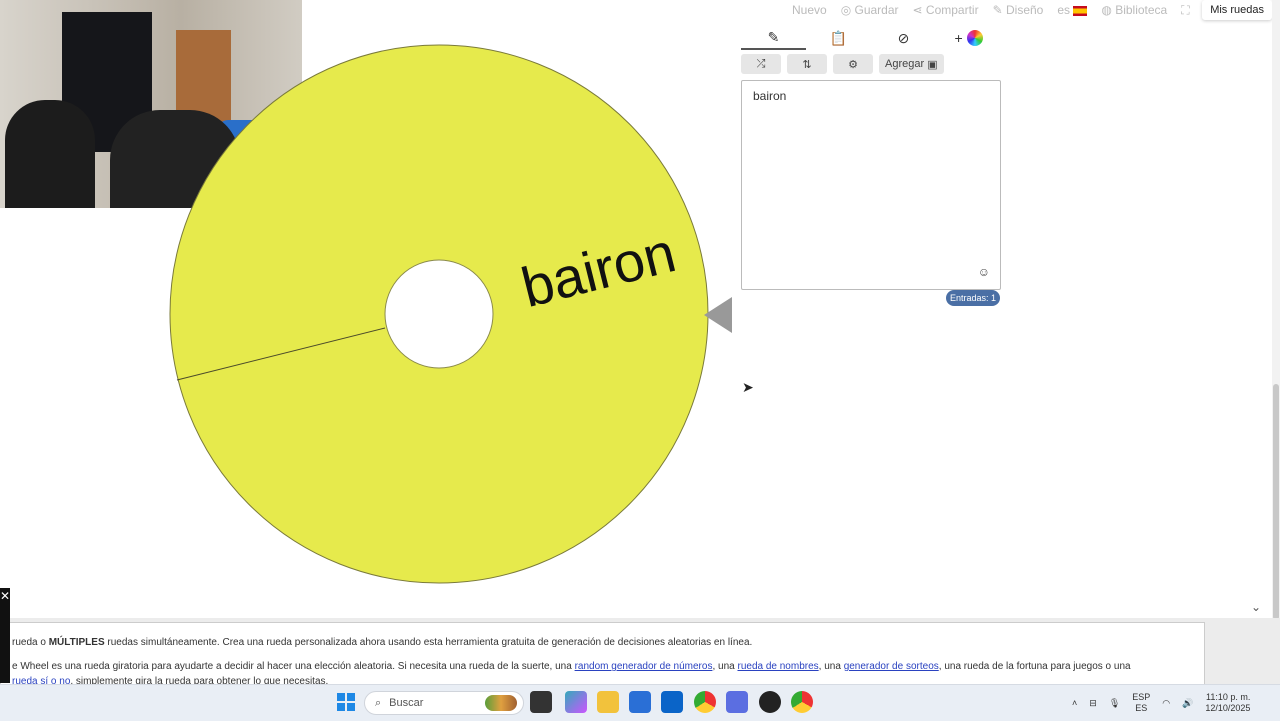 This screenshot has width=1280, height=721. Describe the element at coordinates (1141, 10) in the screenshot. I see `nav-biblioteca-label: Biblioteca` at that location.